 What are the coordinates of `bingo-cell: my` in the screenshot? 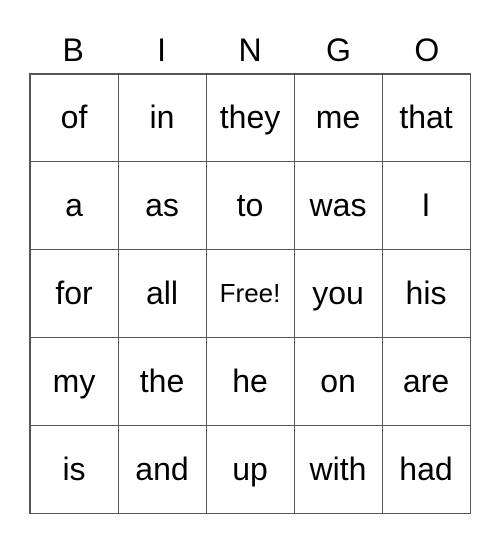 It's located at (74, 381).